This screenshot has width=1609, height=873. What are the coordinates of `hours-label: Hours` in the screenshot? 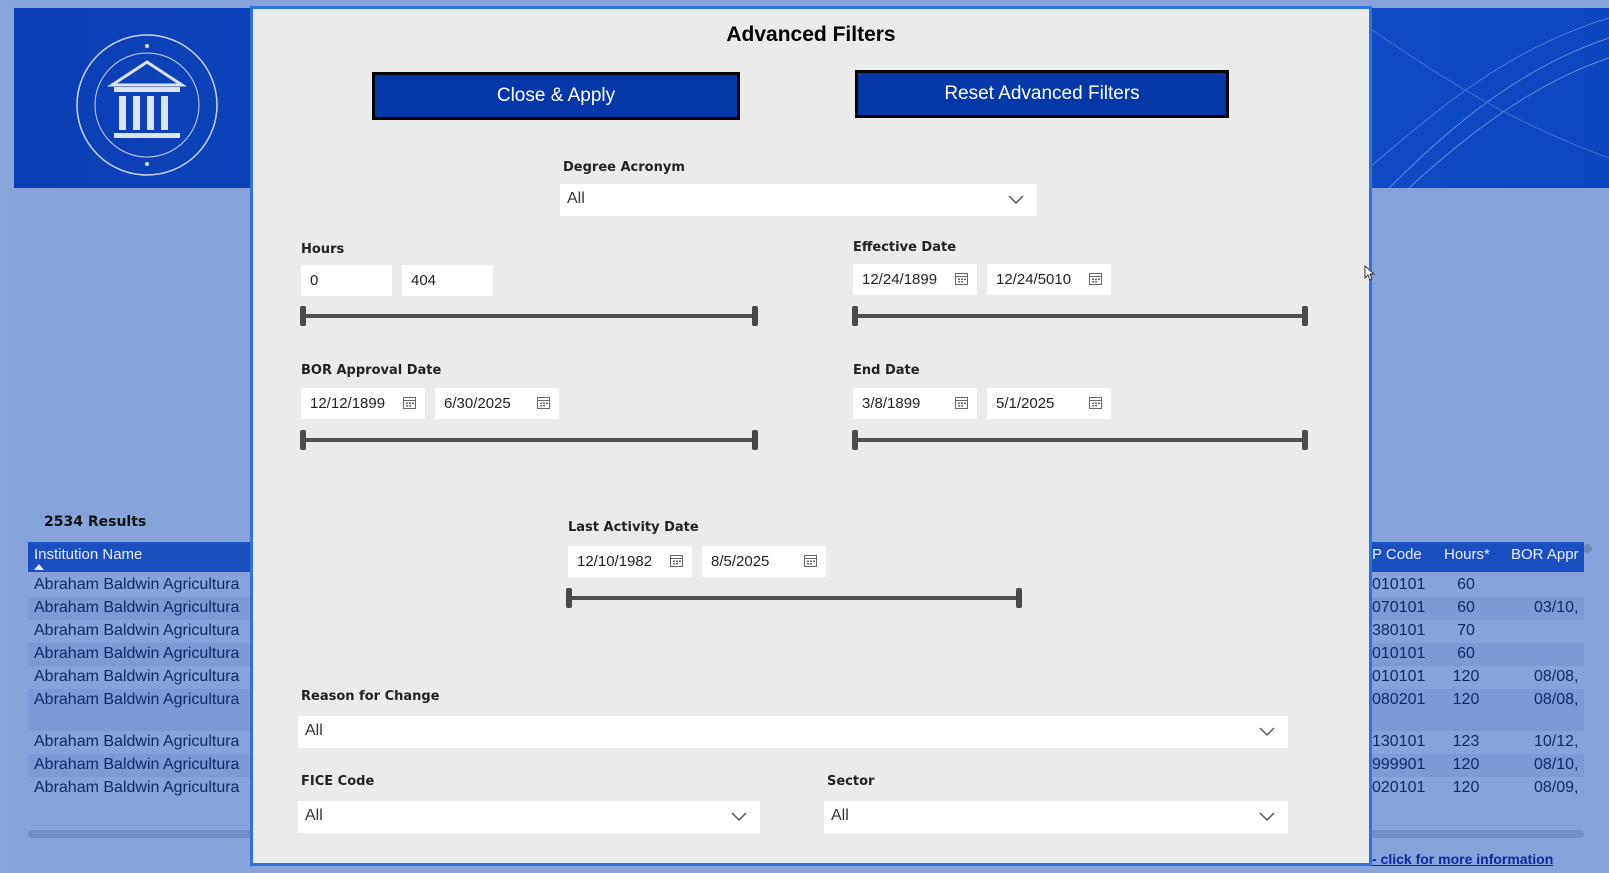 It's located at (323, 249).